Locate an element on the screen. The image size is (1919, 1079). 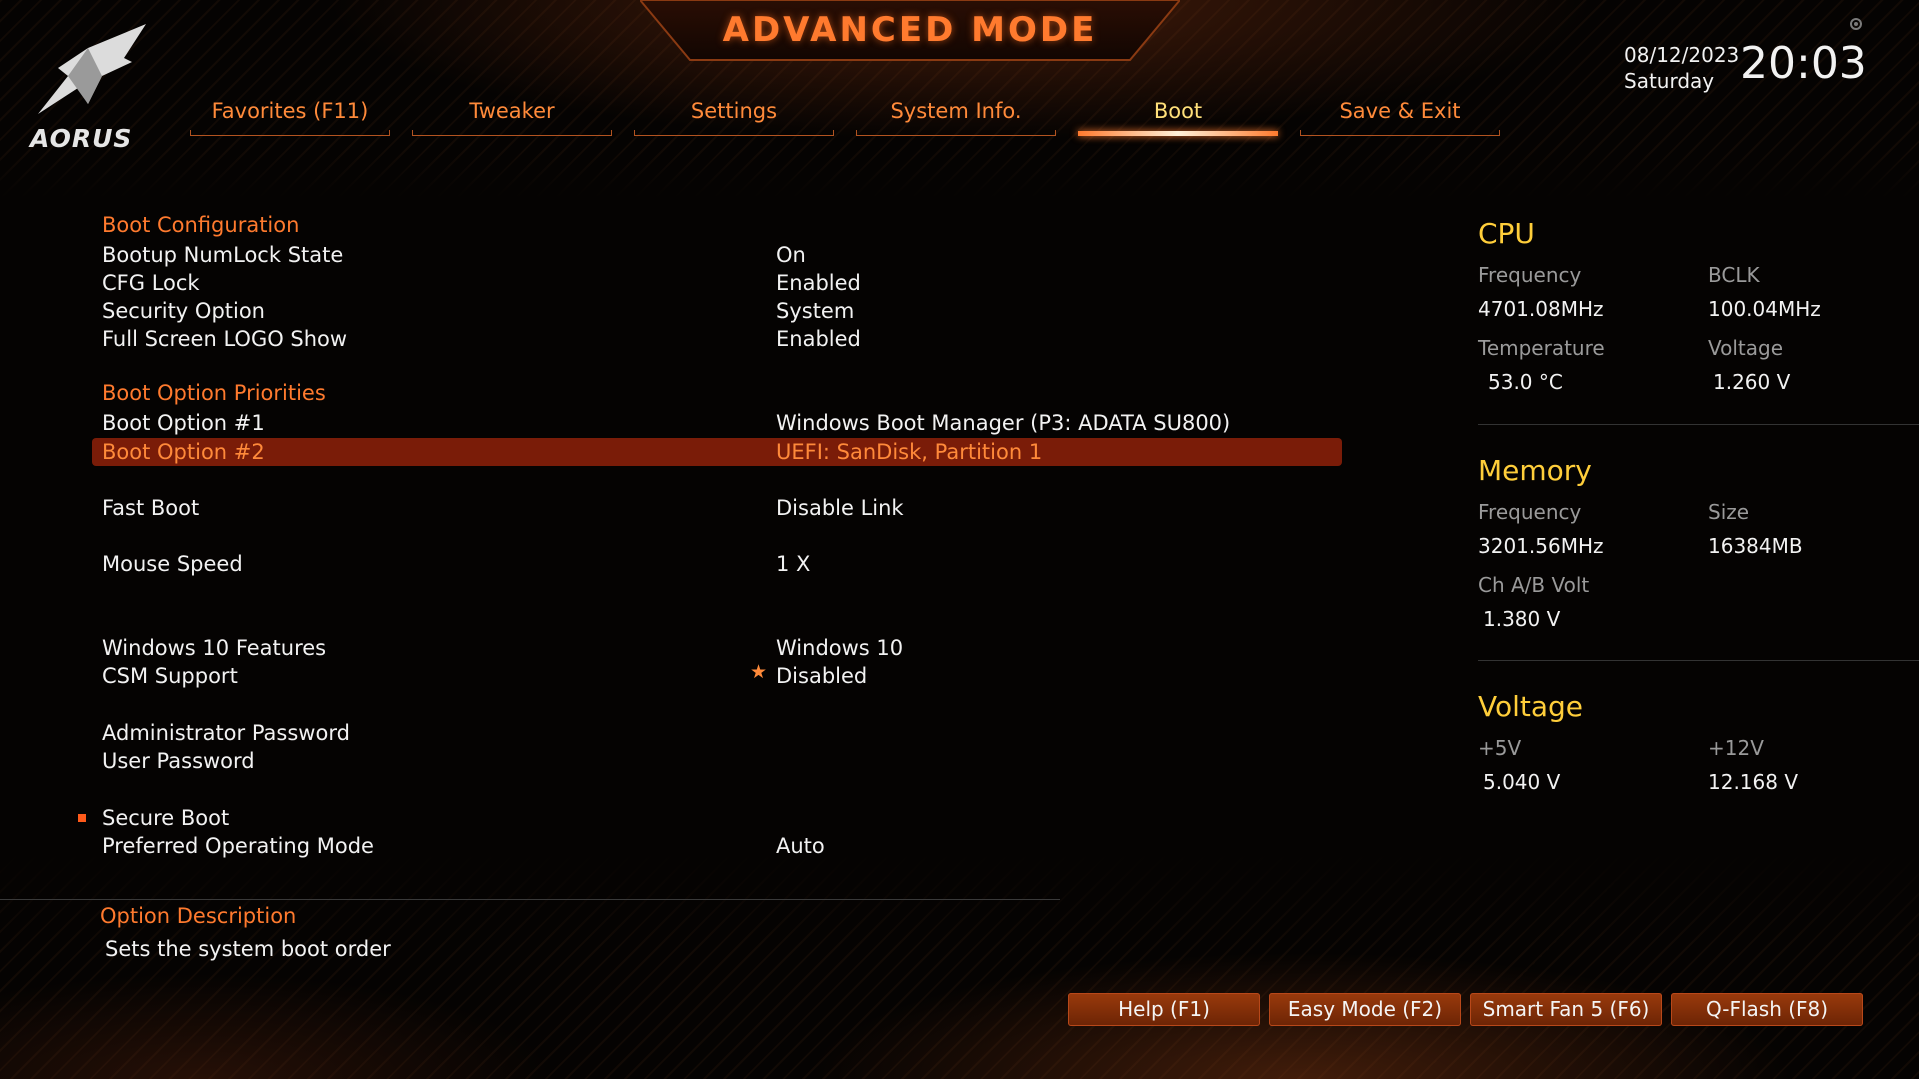
setting-bootup-numlock: Bootup NumLock State On is located at coordinates (717, 255).